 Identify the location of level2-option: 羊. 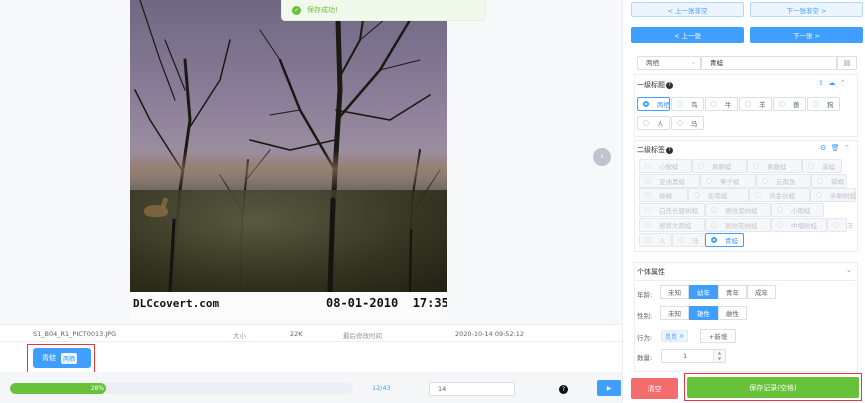
(840, 225).